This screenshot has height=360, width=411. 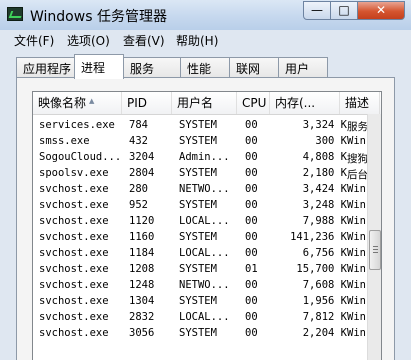 What do you see at coordinates (200, 222) in the screenshot?
I see `process-row: svchost.exe 1120 LOCAL... 00 7,988 K Win` at bounding box center [200, 222].